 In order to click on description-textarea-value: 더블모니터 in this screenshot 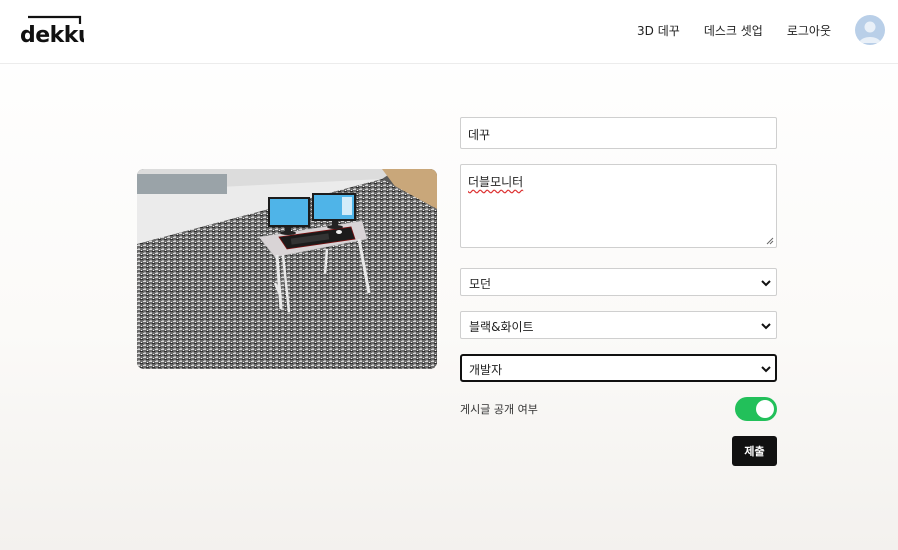, I will do `click(496, 182)`.